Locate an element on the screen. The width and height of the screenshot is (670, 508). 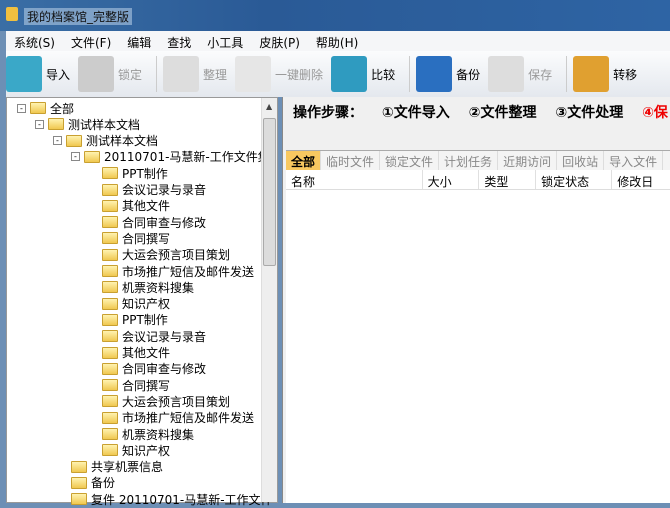
toolbar-label: 保存 is located at coordinates (540, 74).